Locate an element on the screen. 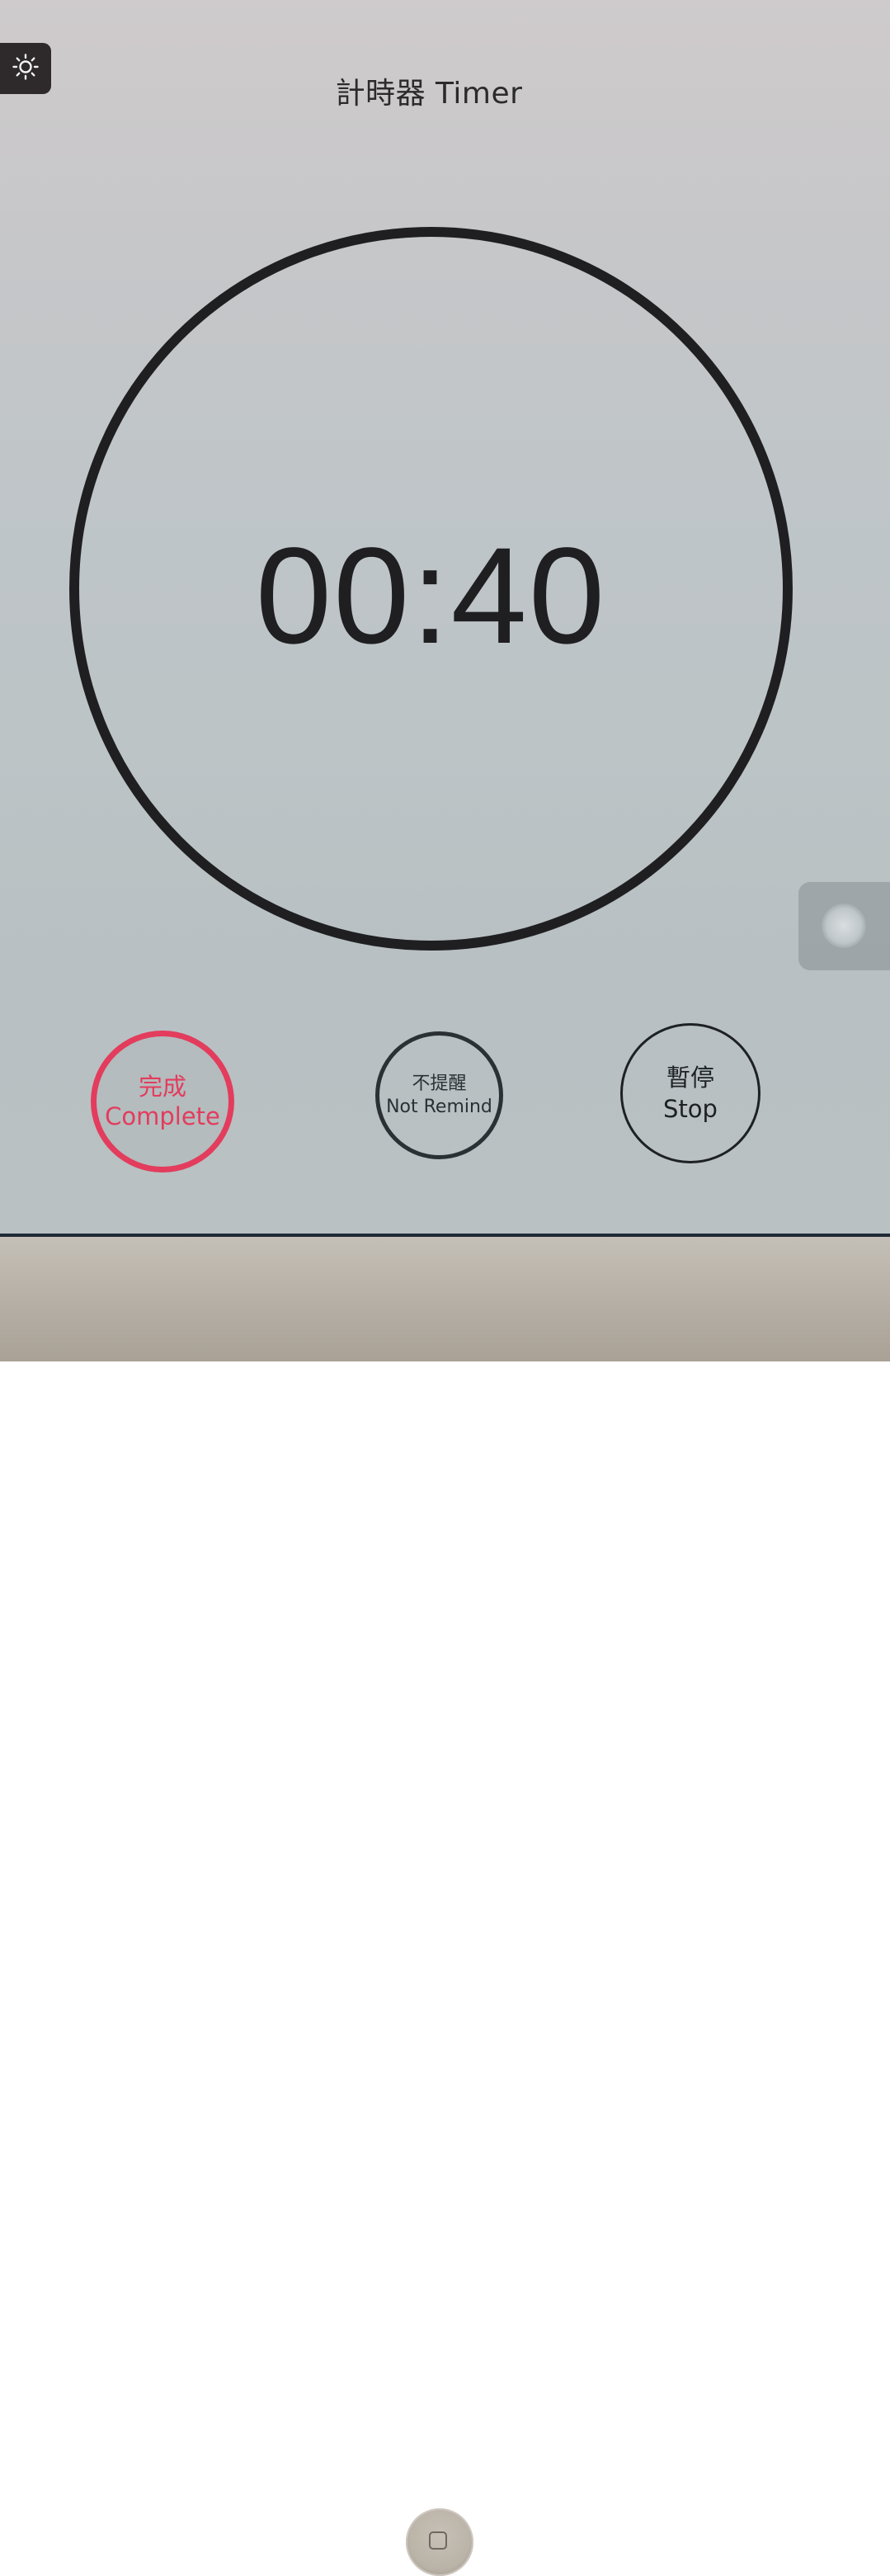 Image resolution: width=890 pixels, height=2576 pixels. timer-display: 00:40 is located at coordinates (431, 596).